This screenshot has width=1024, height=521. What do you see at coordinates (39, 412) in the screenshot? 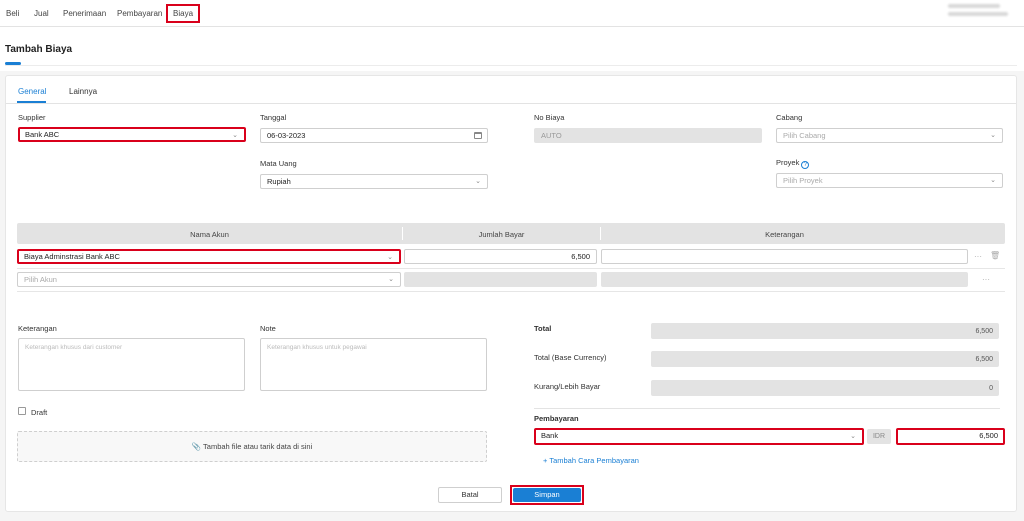
I see `draft-label: Draft` at bounding box center [39, 412].